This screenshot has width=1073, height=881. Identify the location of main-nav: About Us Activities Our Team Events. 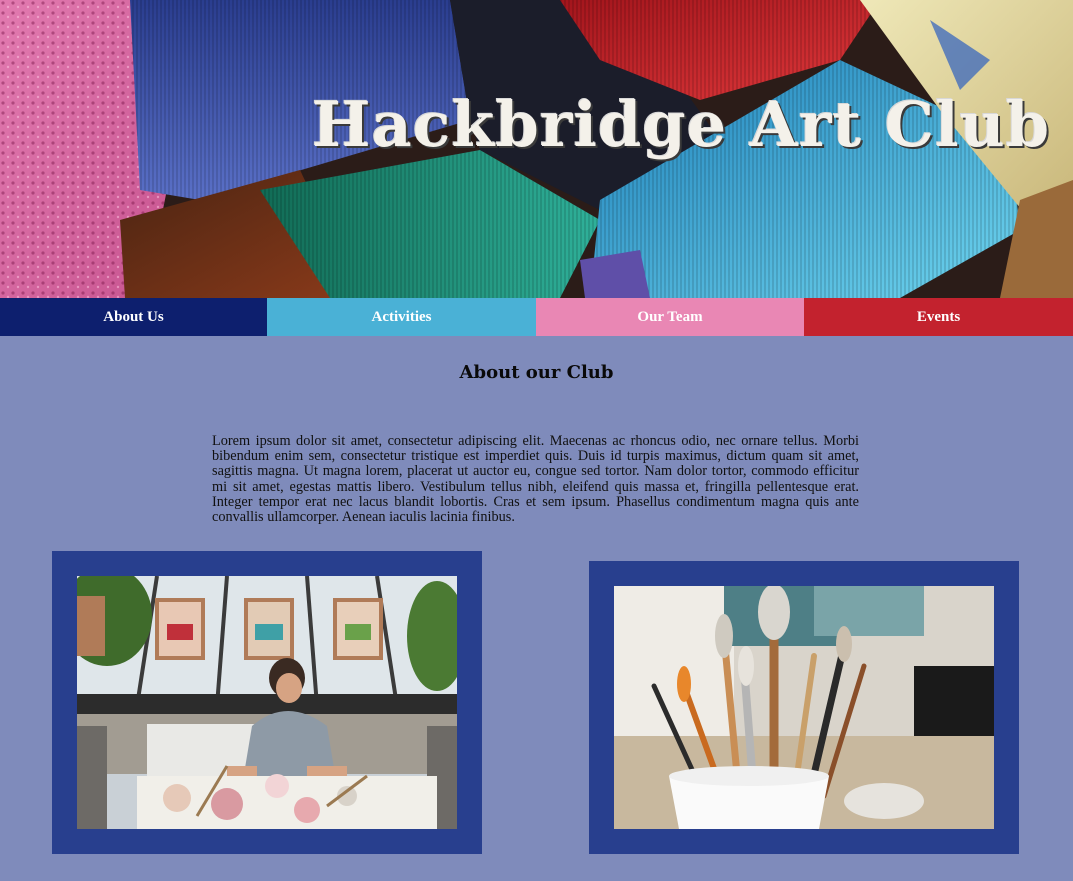
(536, 317).